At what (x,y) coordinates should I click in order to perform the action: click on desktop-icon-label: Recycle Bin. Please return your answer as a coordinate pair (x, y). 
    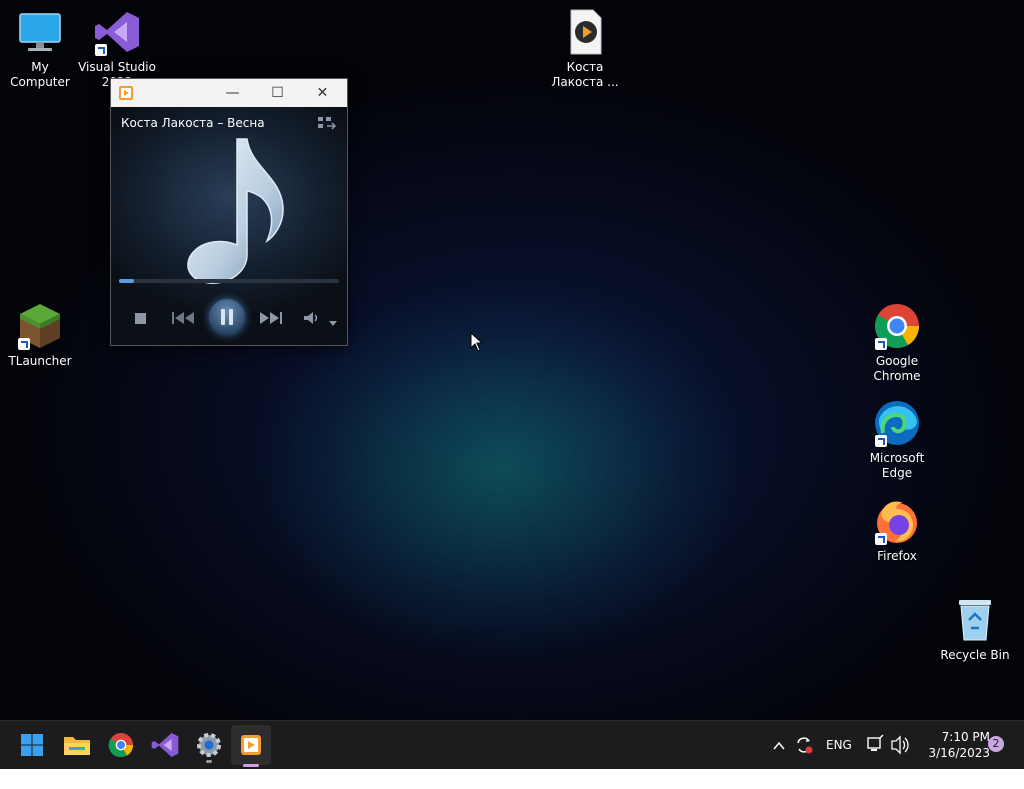
    Looking at the image, I should click on (975, 655).